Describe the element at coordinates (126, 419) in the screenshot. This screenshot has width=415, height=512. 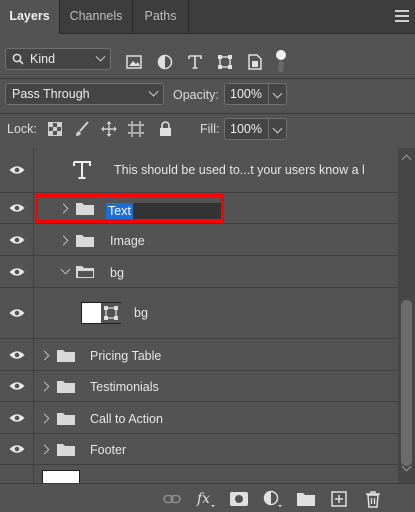
I see `layer-name: Call to Action` at that location.